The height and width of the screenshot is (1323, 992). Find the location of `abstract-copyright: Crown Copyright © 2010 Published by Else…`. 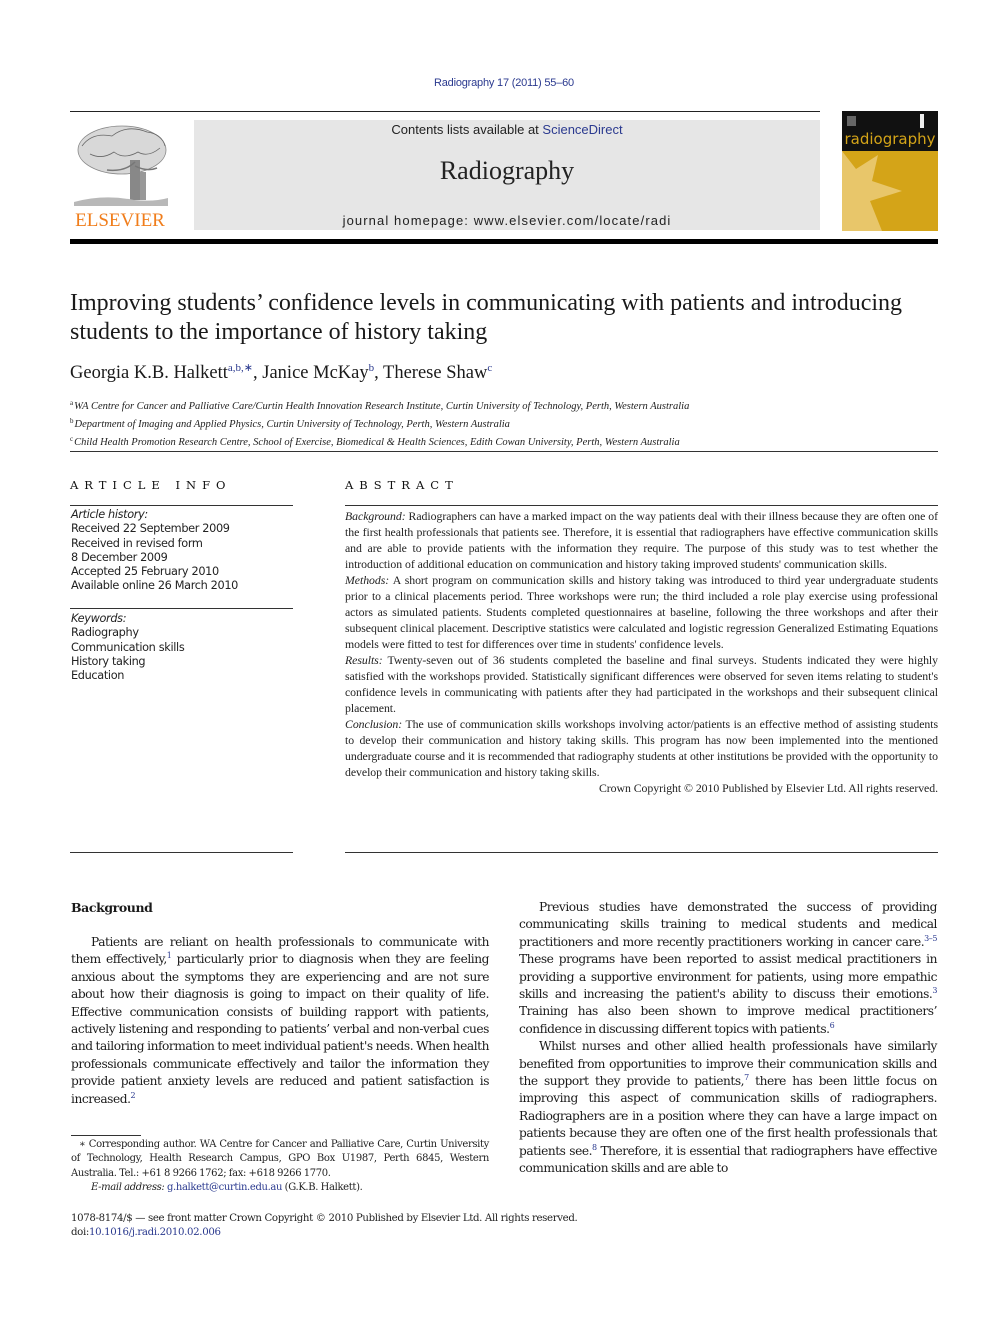

abstract-copyright: Crown Copyright © 2010 Published by Else… is located at coordinates (768, 788).